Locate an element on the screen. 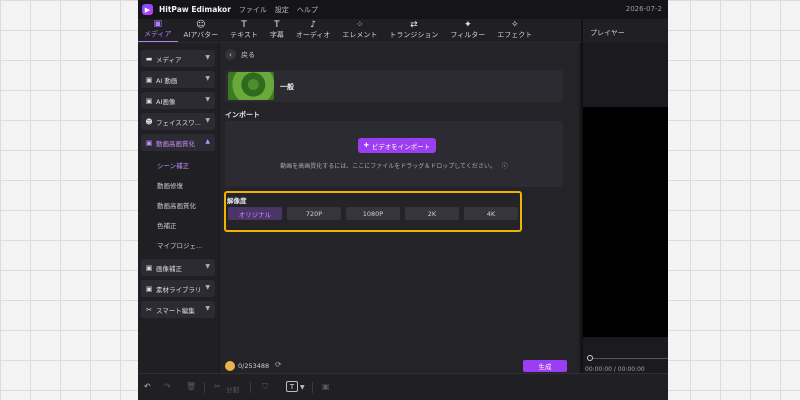 The image size is (800, 400). model-thumbnail is located at coordinates (251, 86).